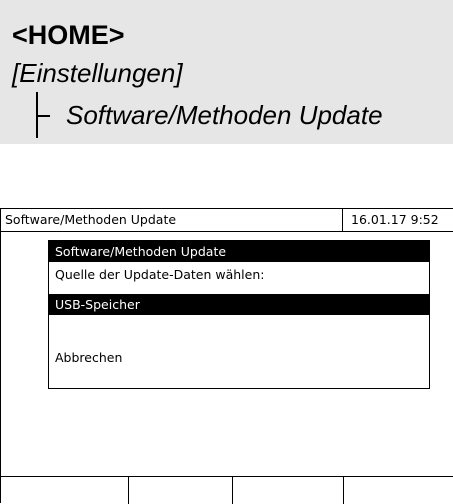 This screenshot has width=453, height=504. I want to click on cancel-option: Abbrechen, so click(239, 357).